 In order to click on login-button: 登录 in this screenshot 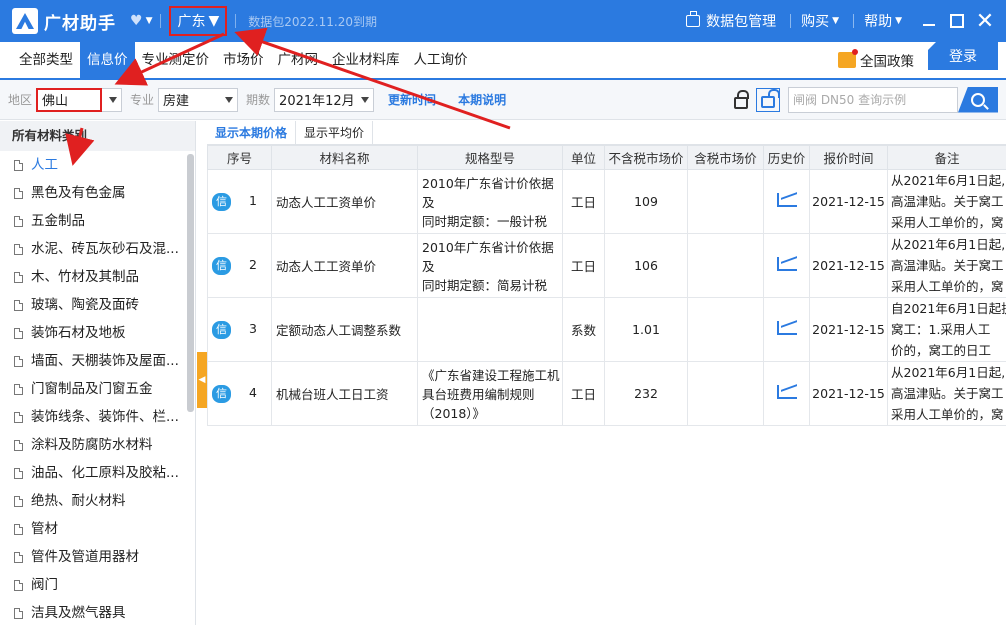, I will do `click(963, 56)`.